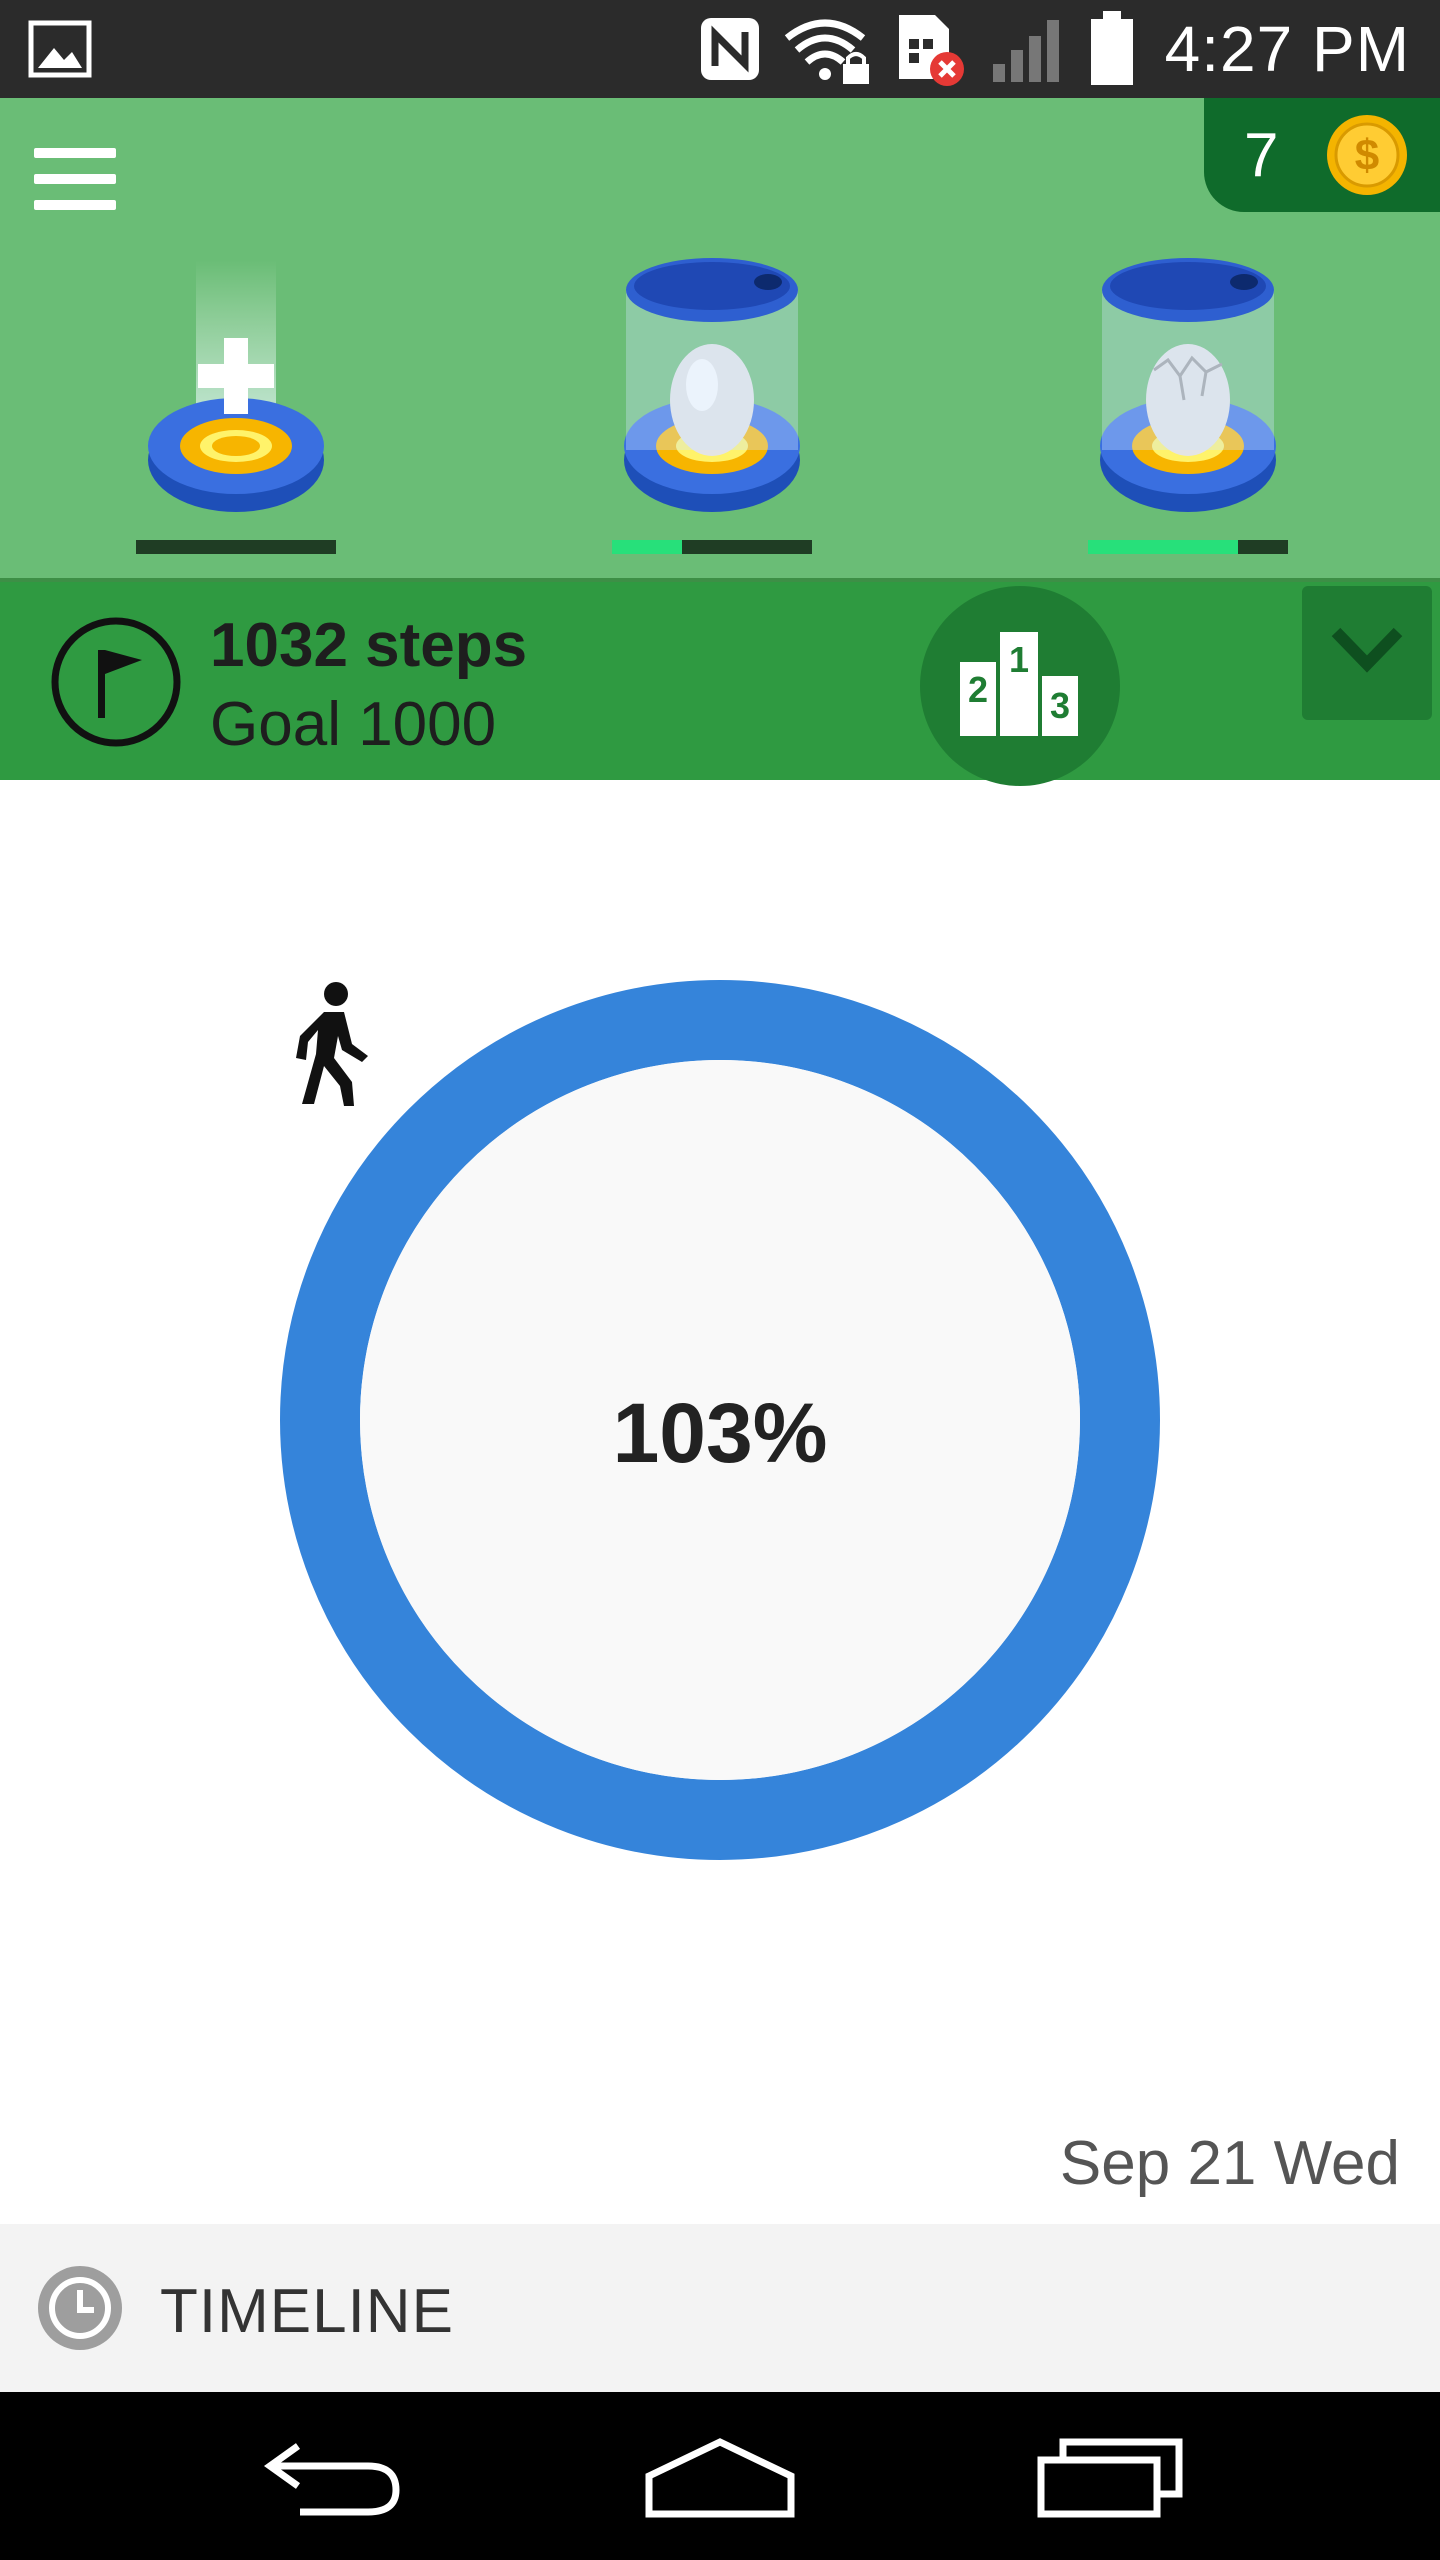  I want to click on svg-text: 3, so click(1060, 705).